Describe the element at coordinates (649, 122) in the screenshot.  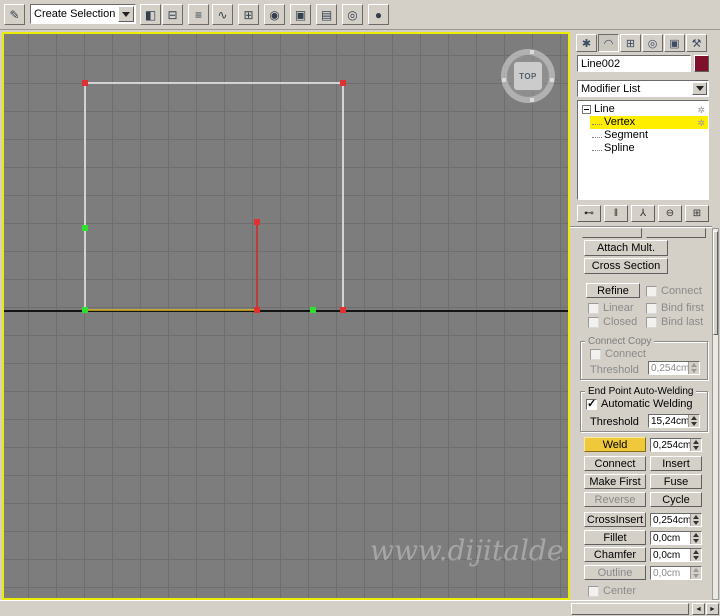
I see `stack-item-vertex: Vertex ✲` at that location.